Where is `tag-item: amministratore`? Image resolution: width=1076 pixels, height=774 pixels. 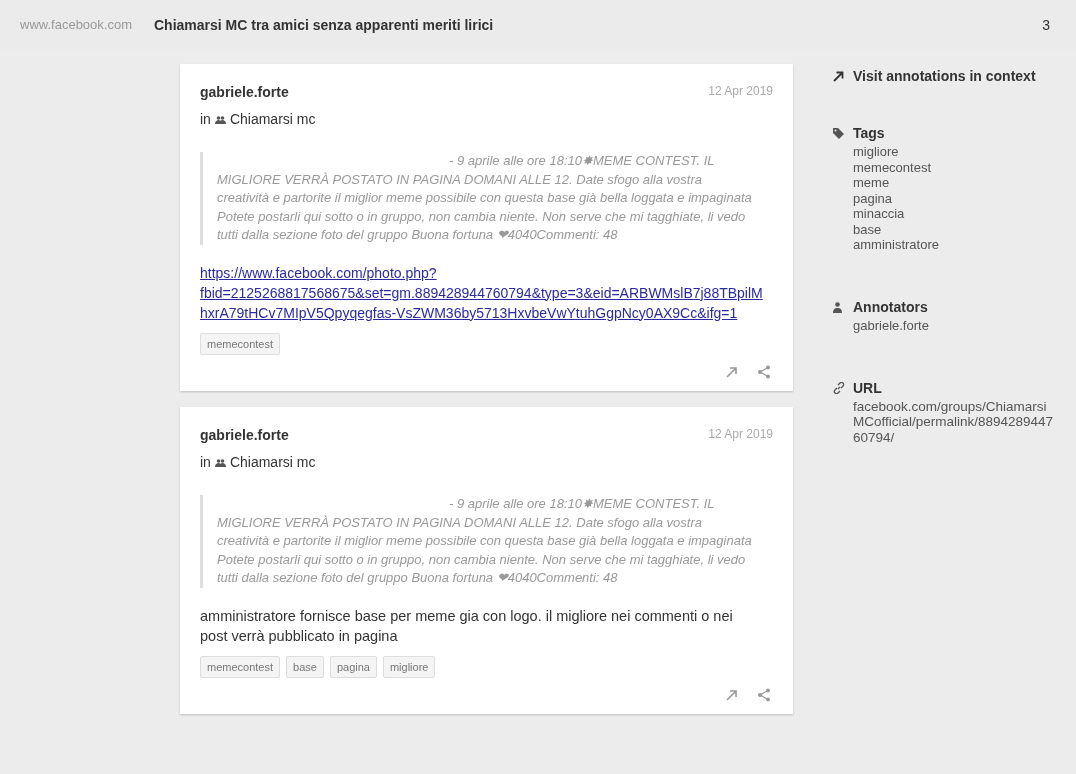
tag-item: amministratore is located at coordinates (954, 245).